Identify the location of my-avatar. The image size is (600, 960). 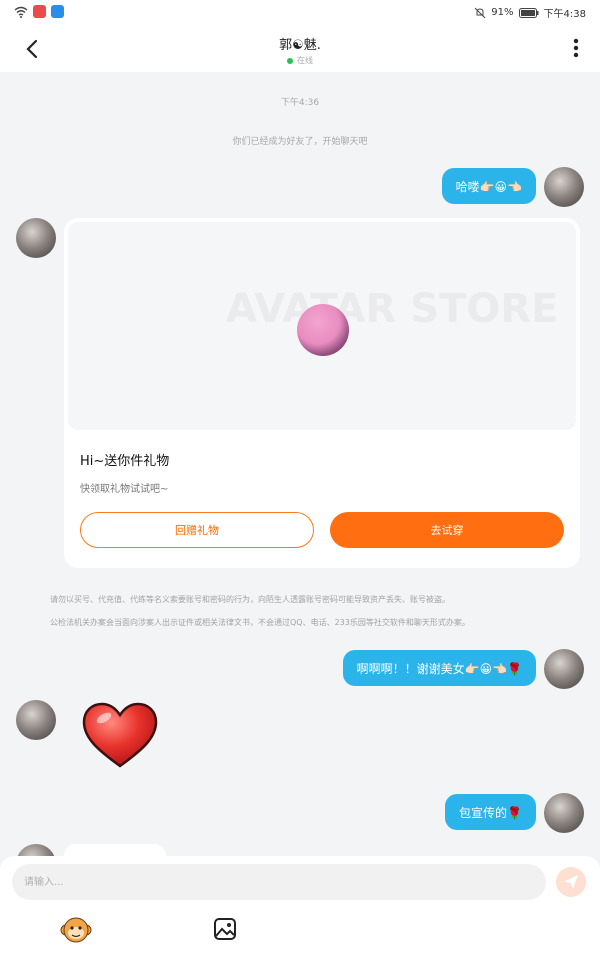
(564, 187).